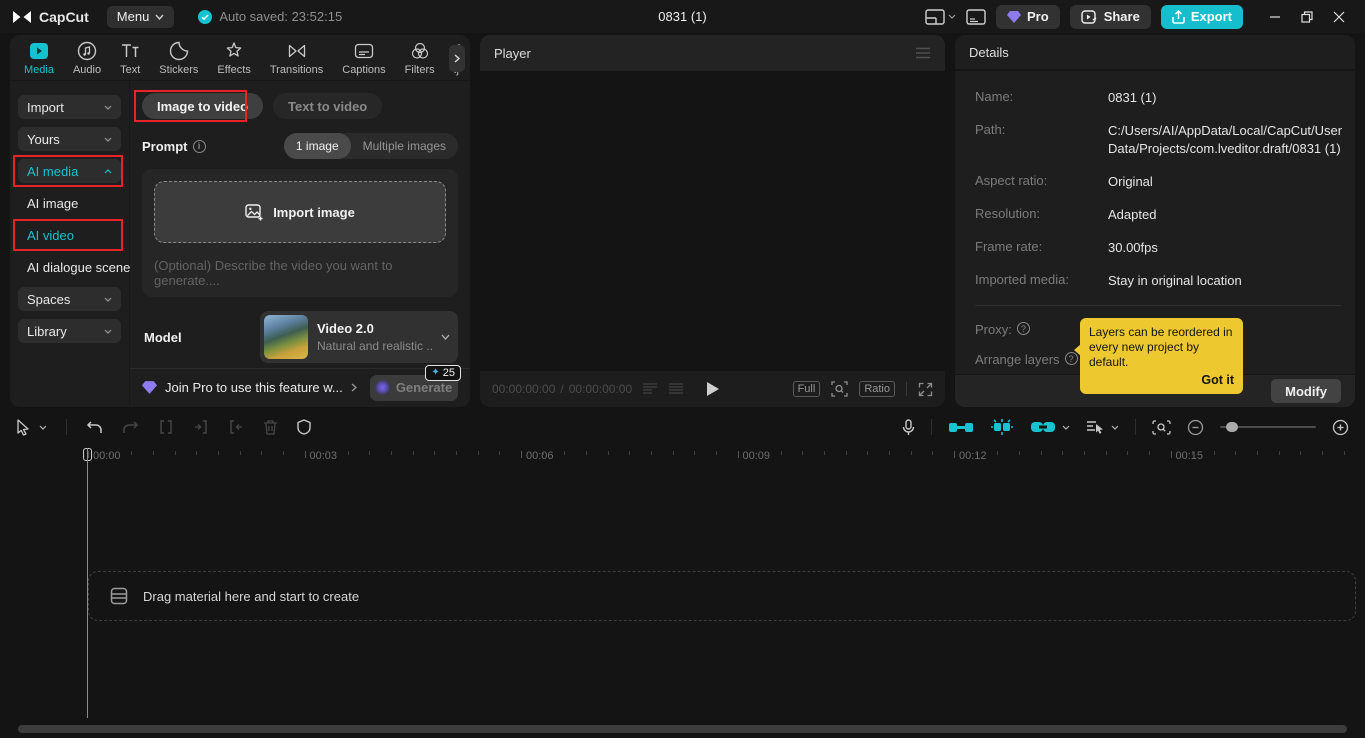  I want to click on sidebar-item-ai-image: AI image, so click(69, 203).